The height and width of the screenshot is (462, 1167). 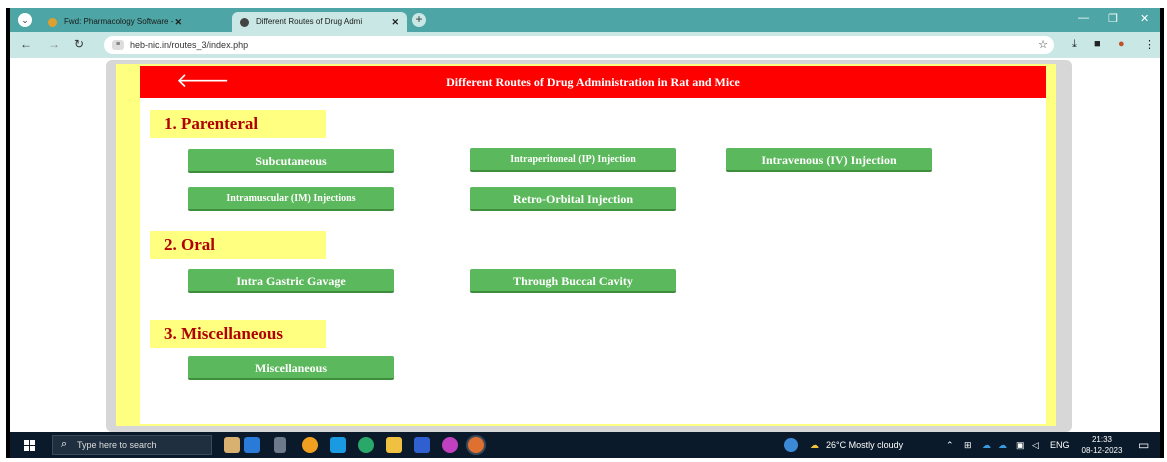 I want to click on buccal-cavity-button: Through Buccal Cavity, so click(x=573, y=281).